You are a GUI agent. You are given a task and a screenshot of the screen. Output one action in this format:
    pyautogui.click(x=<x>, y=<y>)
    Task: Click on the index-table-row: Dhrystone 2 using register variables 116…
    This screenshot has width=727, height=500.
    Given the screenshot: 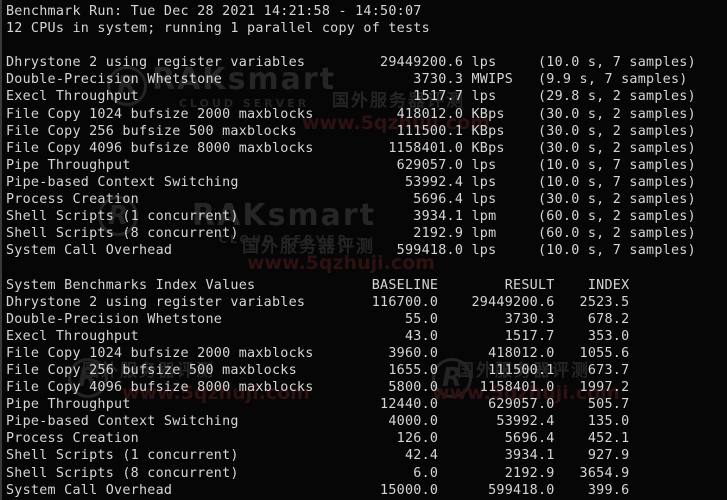 What is the action you would take?
    pyautogui.click(x=318, y=302)
    